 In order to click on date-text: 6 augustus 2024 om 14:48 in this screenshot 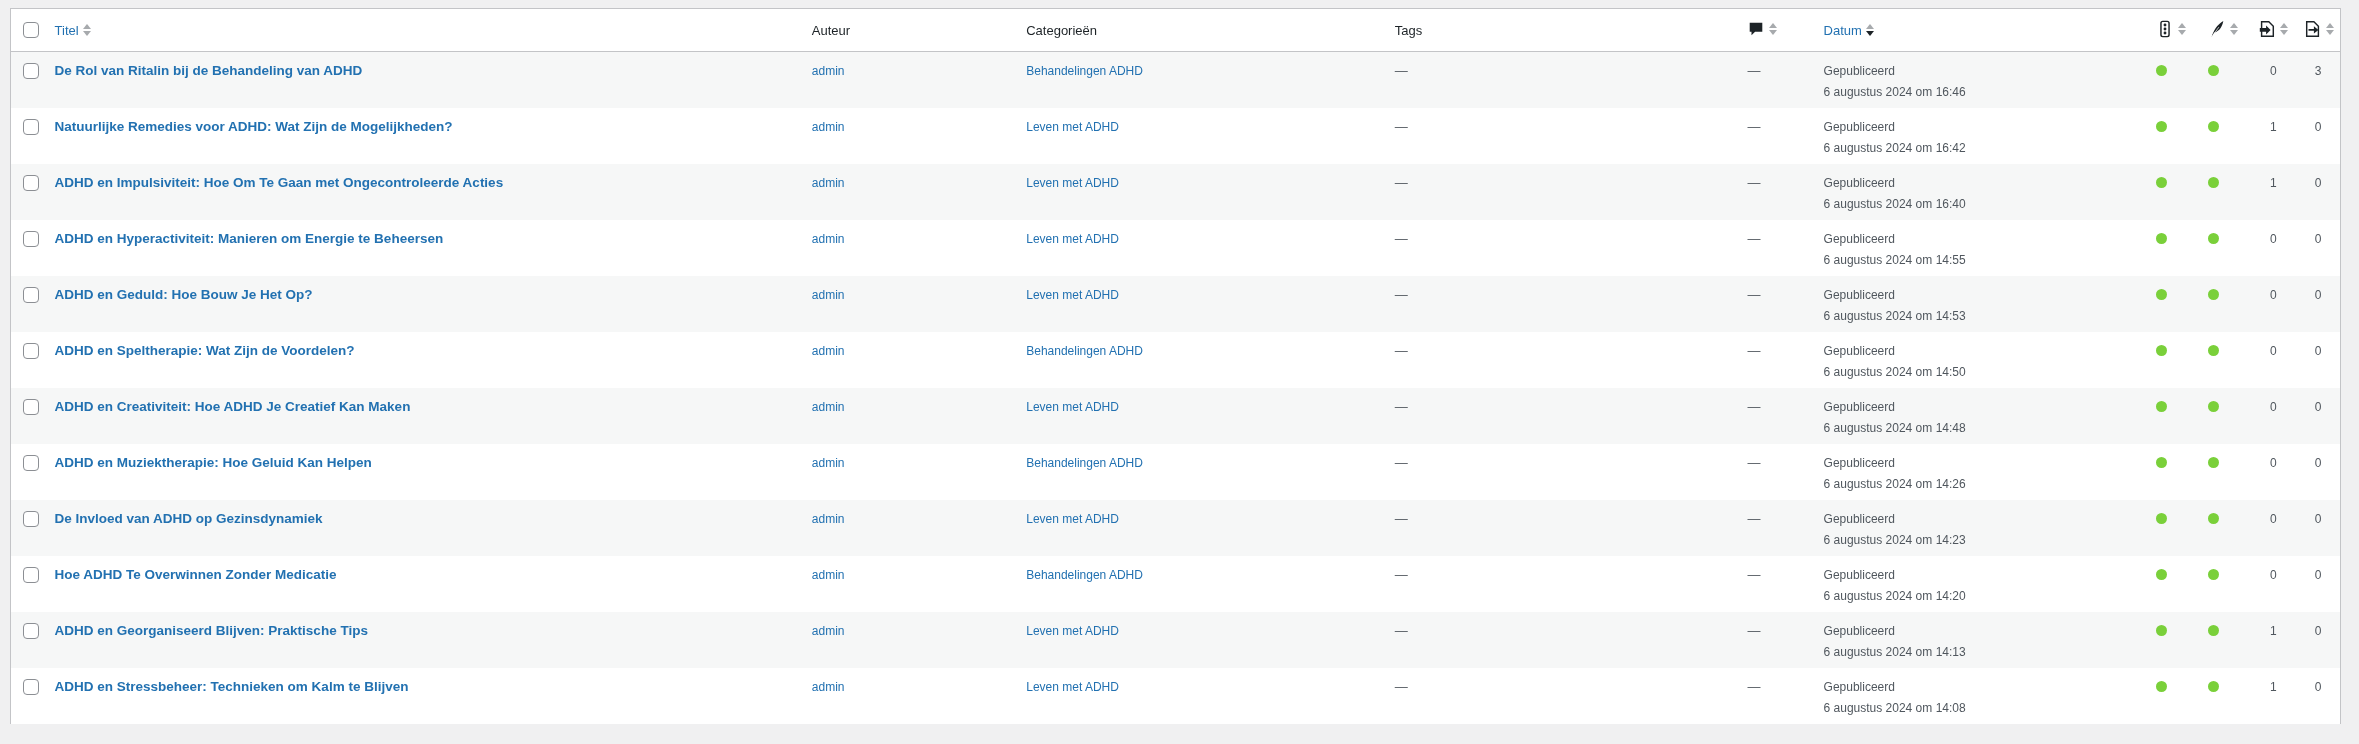, I will do `click(1895, 428)`.